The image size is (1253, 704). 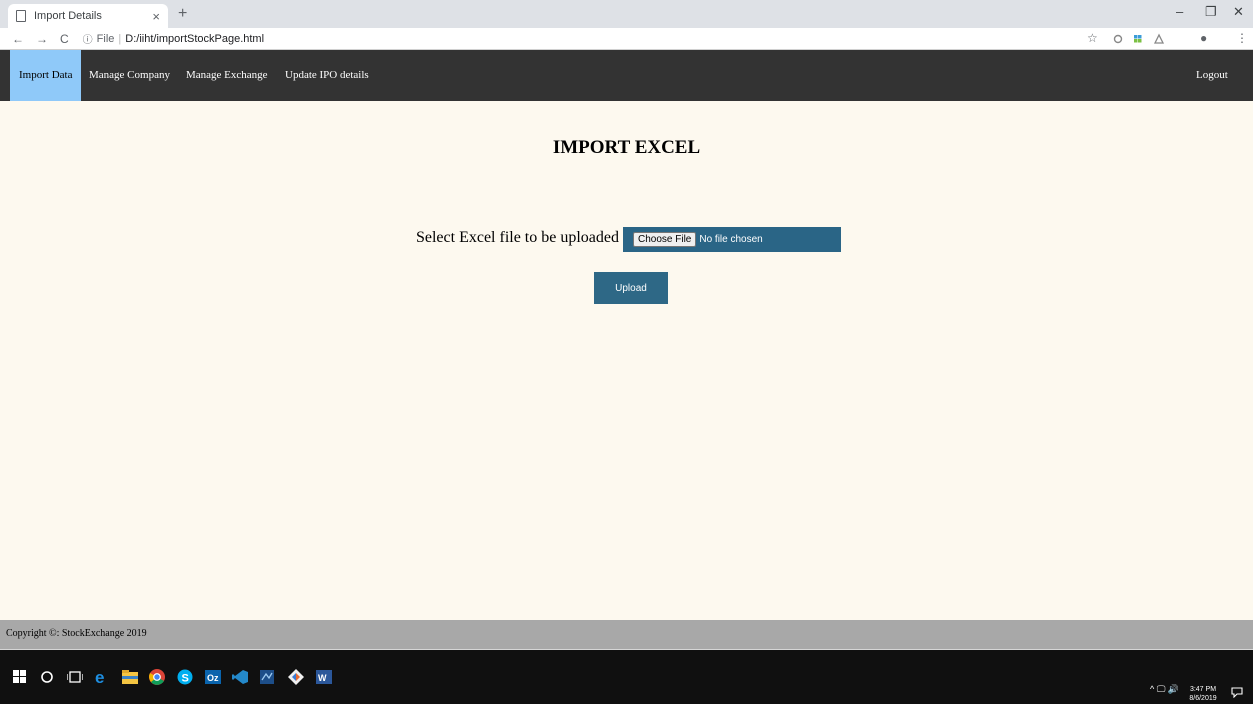 What do you see at coordinates (1179, 11) in the screenshot?
I see `minimize-icon: –` at bounding box center [1179, 11].